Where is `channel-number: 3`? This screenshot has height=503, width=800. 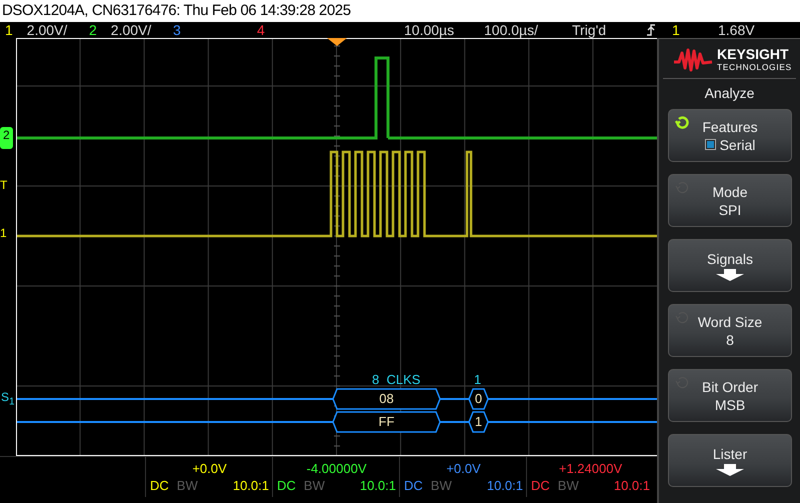
channel-number: 3 is located at coordinates (177, 30).